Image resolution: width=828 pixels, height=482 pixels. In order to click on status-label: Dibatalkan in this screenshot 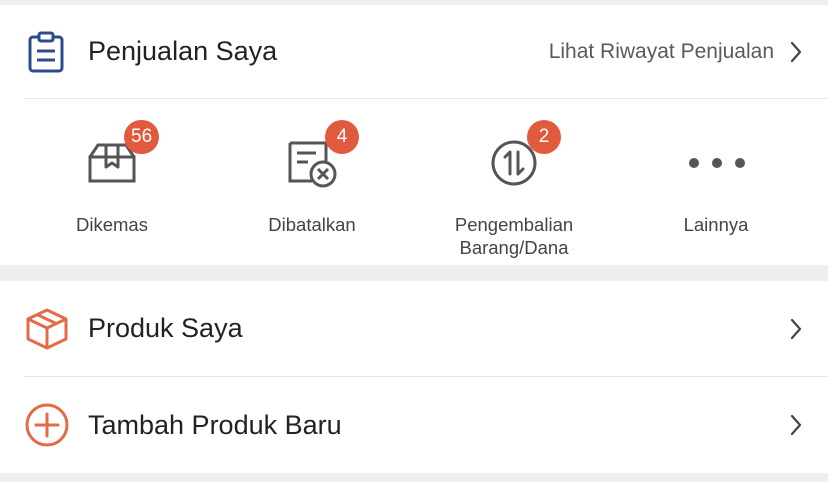, I will do `click(312, 224)`.